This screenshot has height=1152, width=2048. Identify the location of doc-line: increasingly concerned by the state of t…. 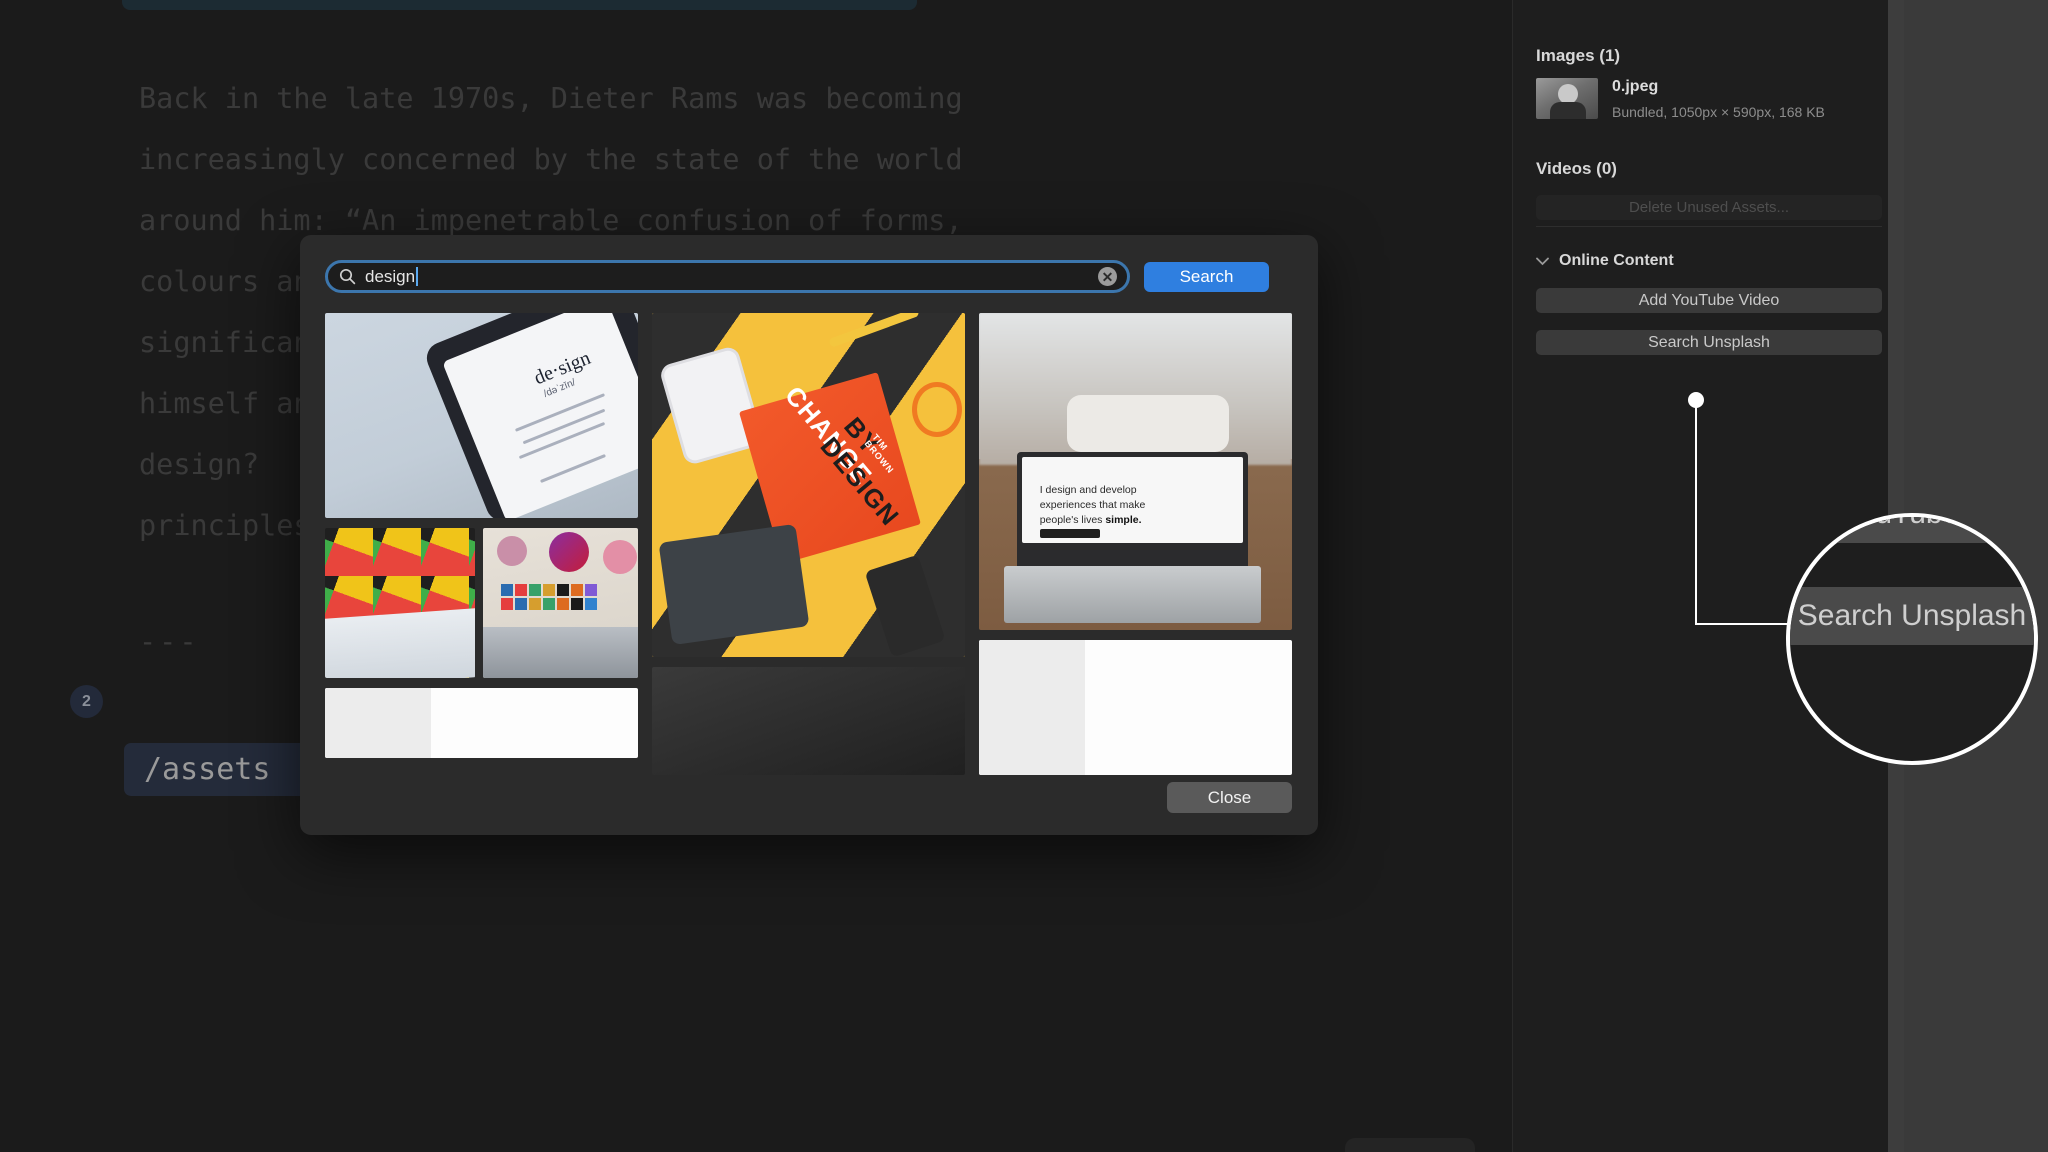
(551, 159).